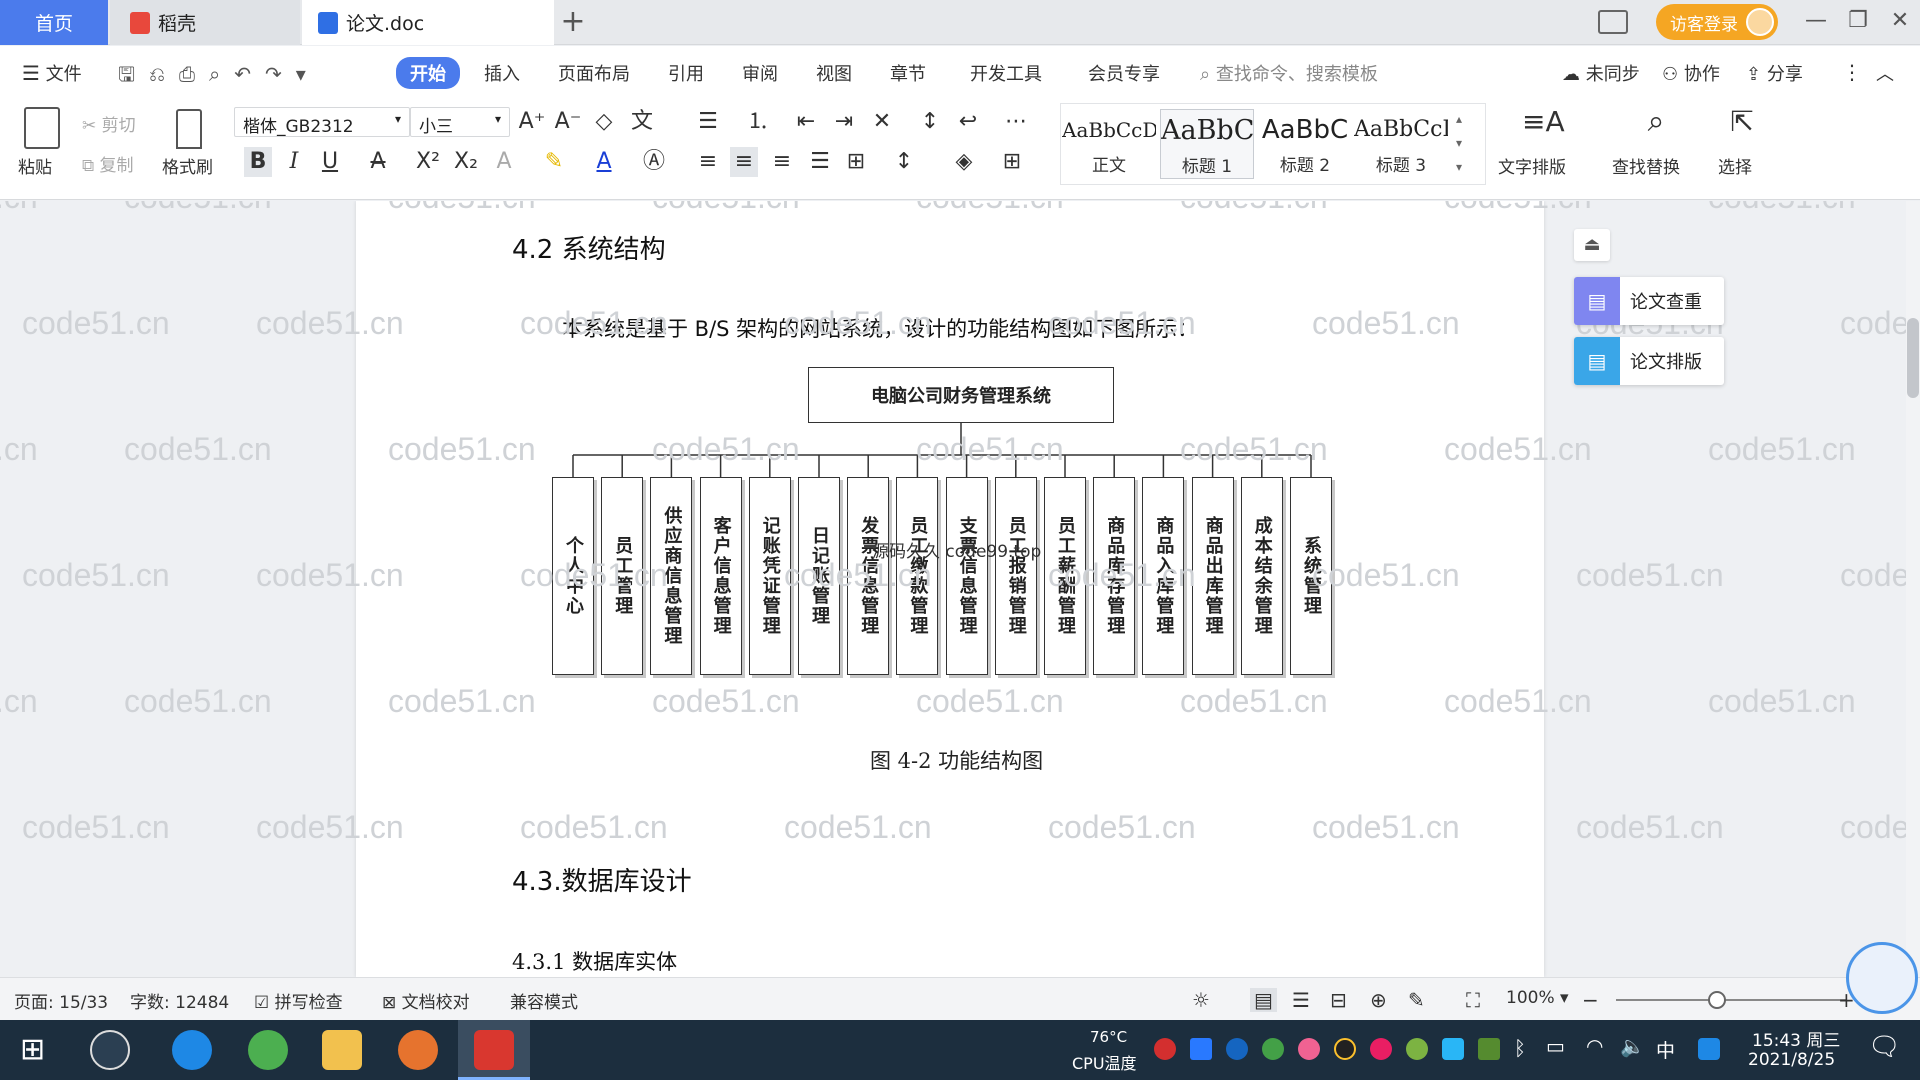 The height and width of the screenshot is (1080, 1920). What do you see at coordinates (1305, 144) in the screenshot?
I see `style-heading-2: AaBbC 标题 2` at bounding box center [1305, 144].